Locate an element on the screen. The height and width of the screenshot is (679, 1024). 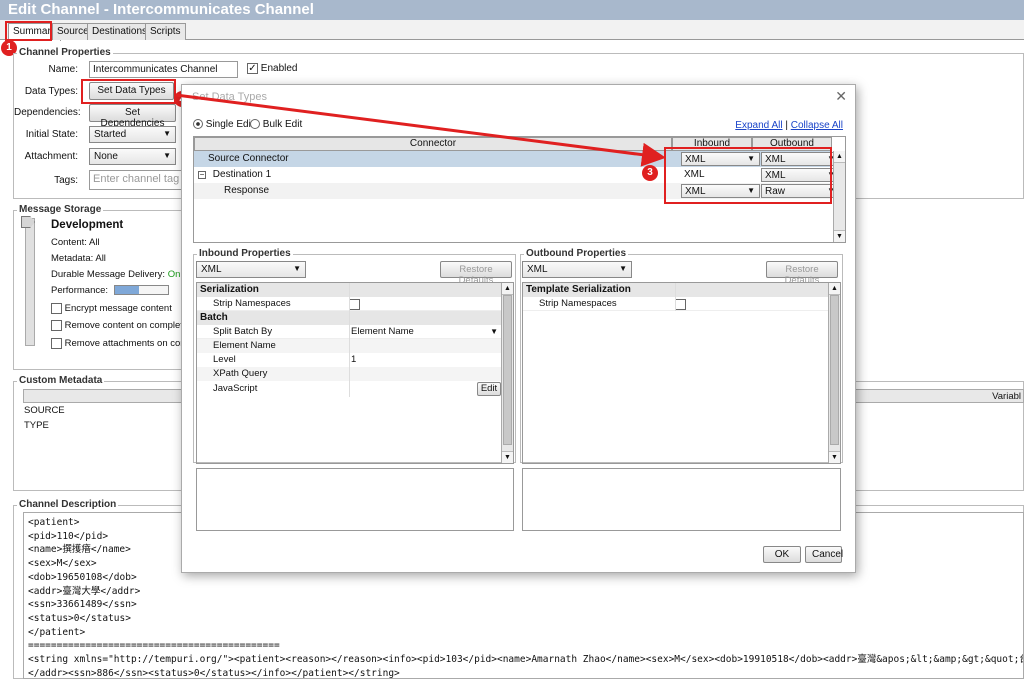
arrow-line is located at coordinates (420, 130).